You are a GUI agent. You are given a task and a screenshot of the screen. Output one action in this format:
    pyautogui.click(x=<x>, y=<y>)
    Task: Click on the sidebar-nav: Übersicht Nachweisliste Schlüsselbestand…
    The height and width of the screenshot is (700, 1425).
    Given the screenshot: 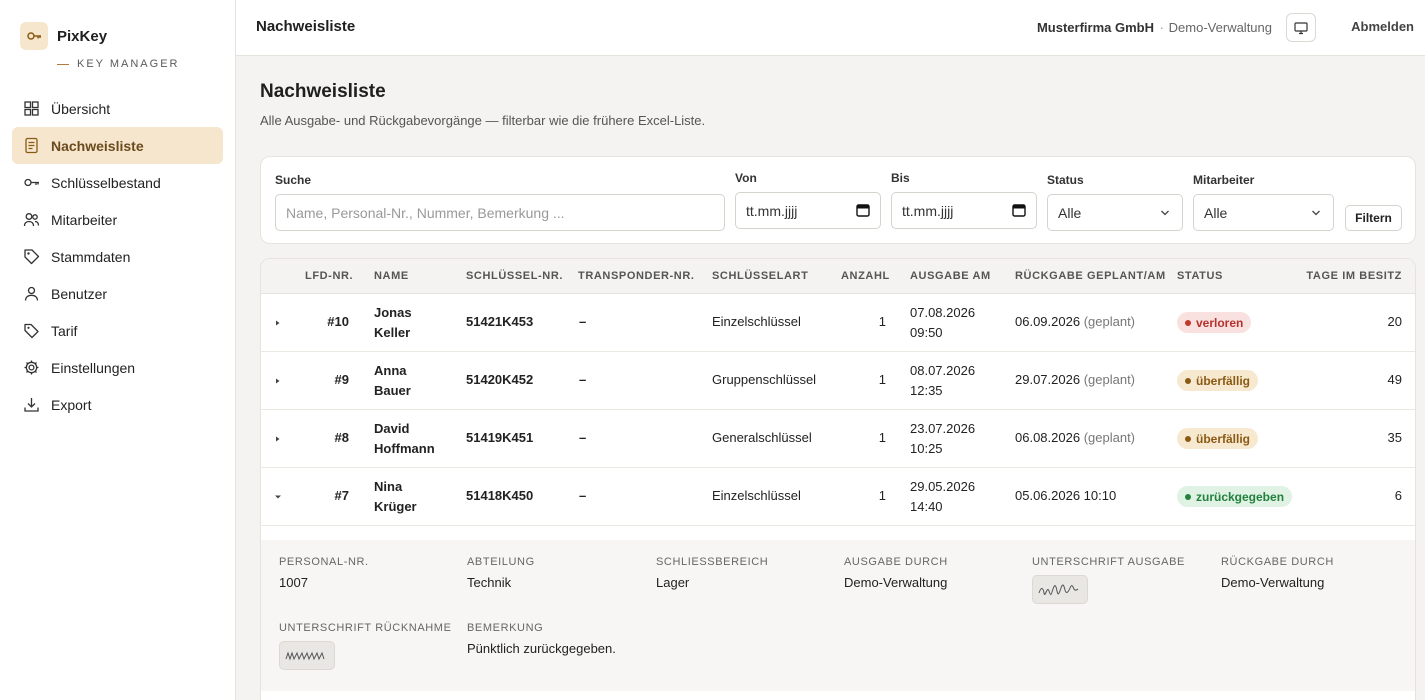 What is the action you would take?
    pyautogui.click(x=117, y=256)
    